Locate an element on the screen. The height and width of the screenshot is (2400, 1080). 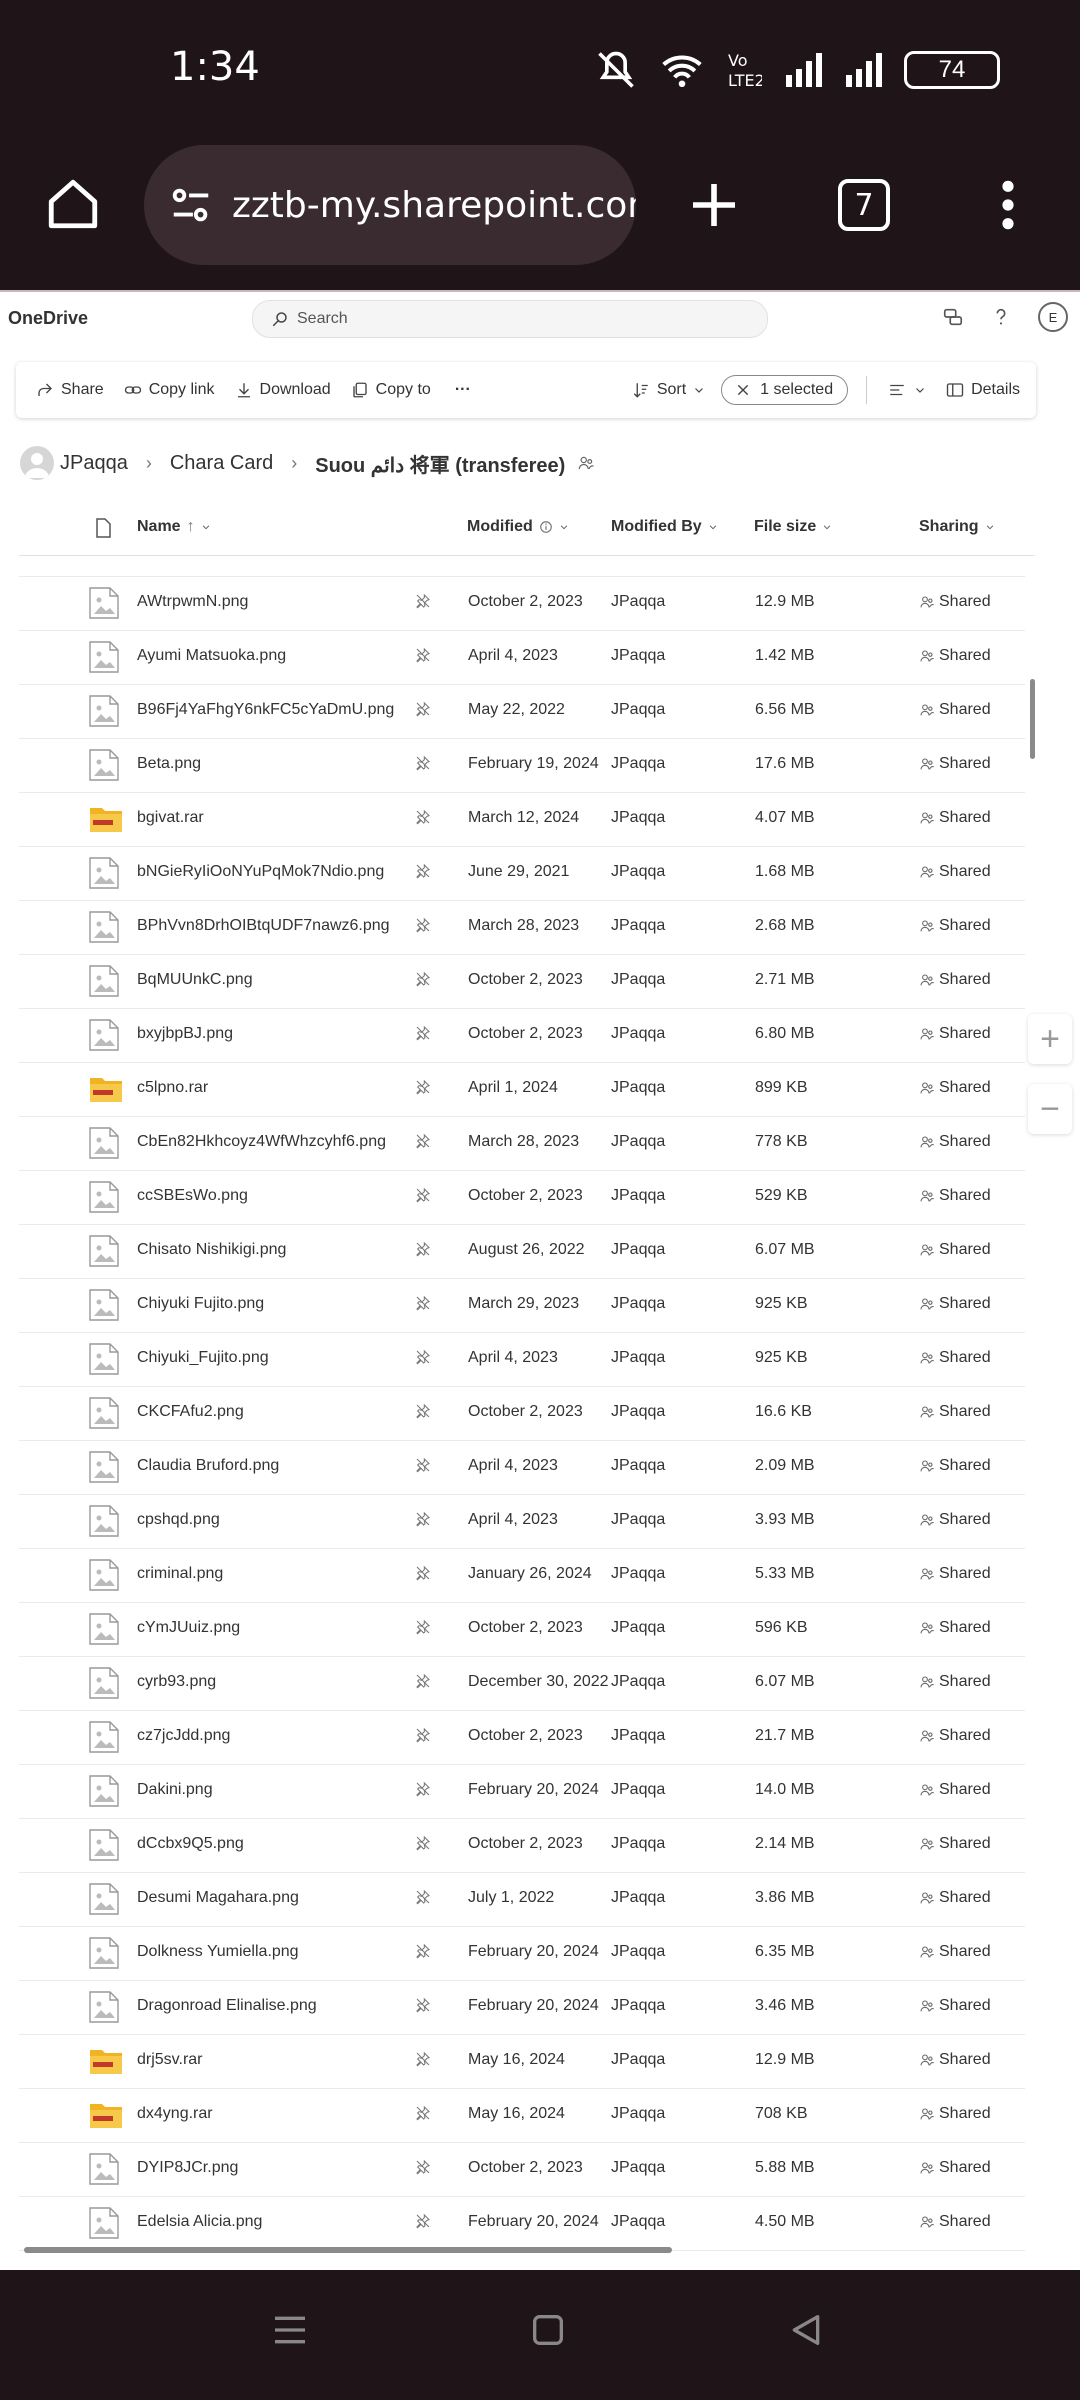
help-icon is located at coordinates (1001, 317).